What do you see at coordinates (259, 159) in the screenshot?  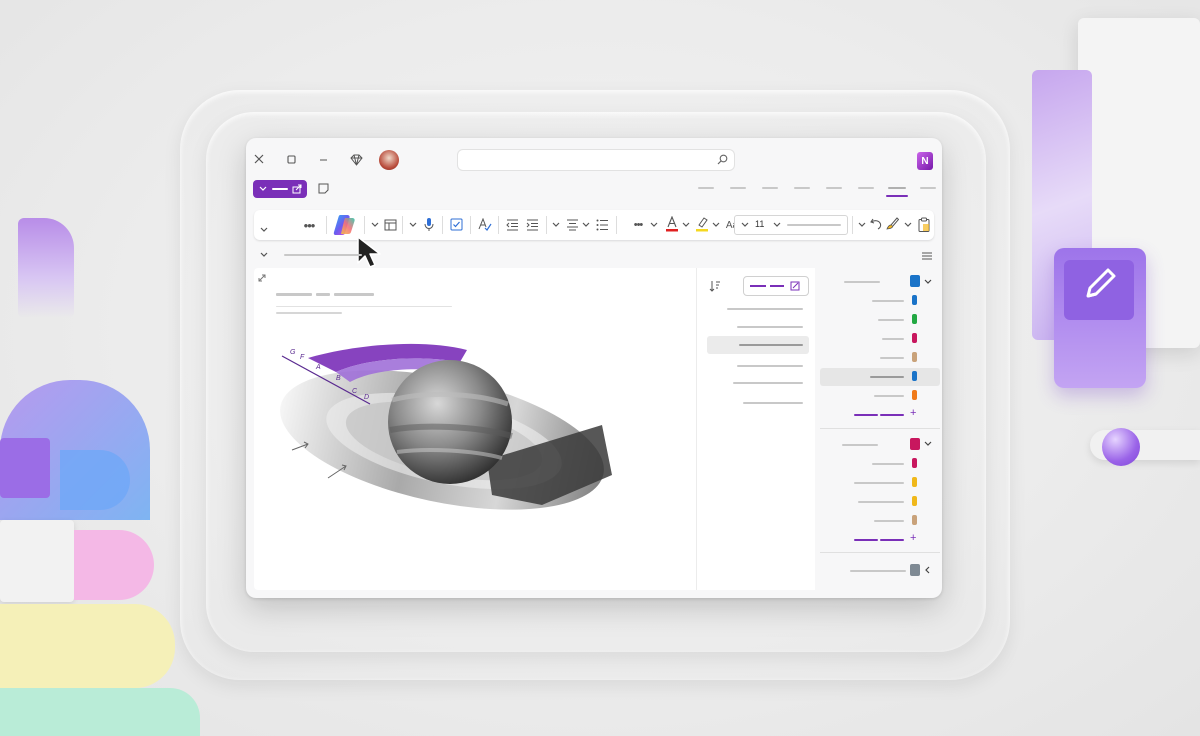 I see `close-icon` at bounding box center [259, 159].